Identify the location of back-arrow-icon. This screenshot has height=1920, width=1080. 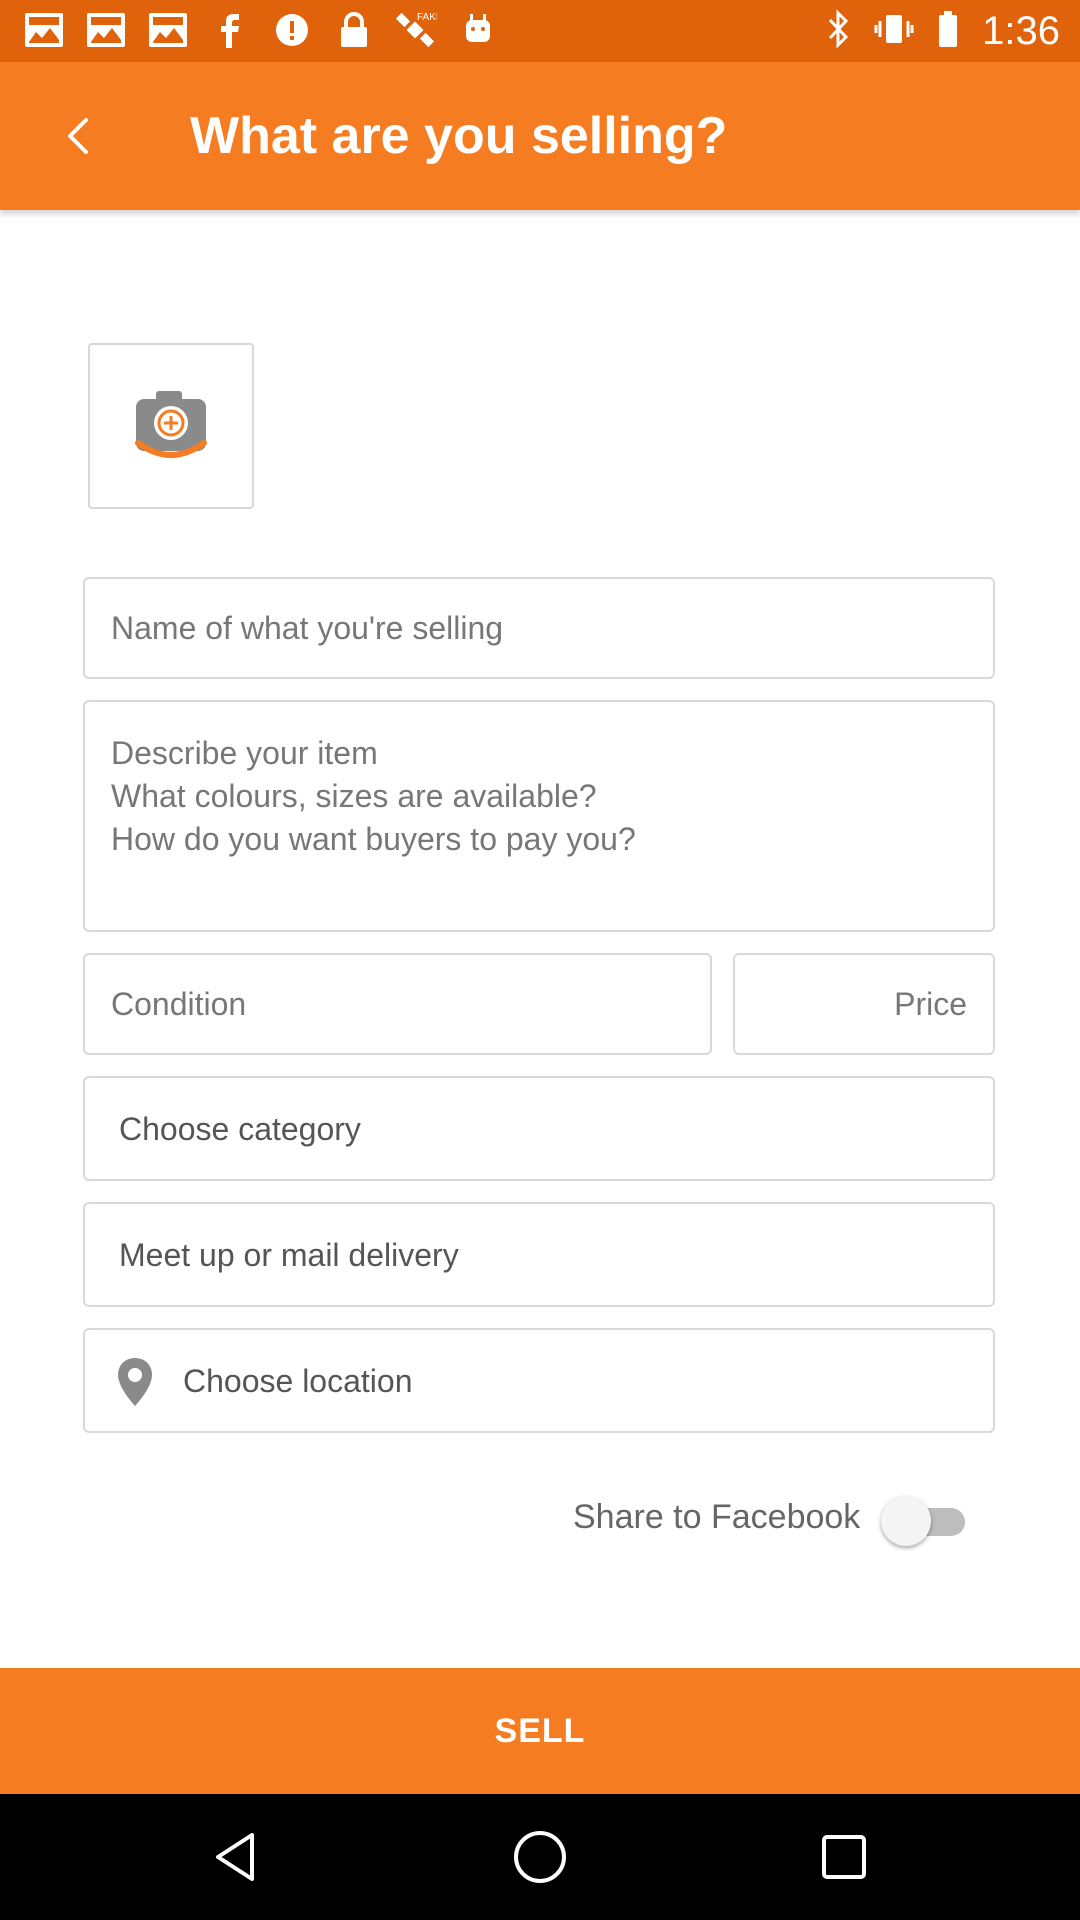
(78, 136).